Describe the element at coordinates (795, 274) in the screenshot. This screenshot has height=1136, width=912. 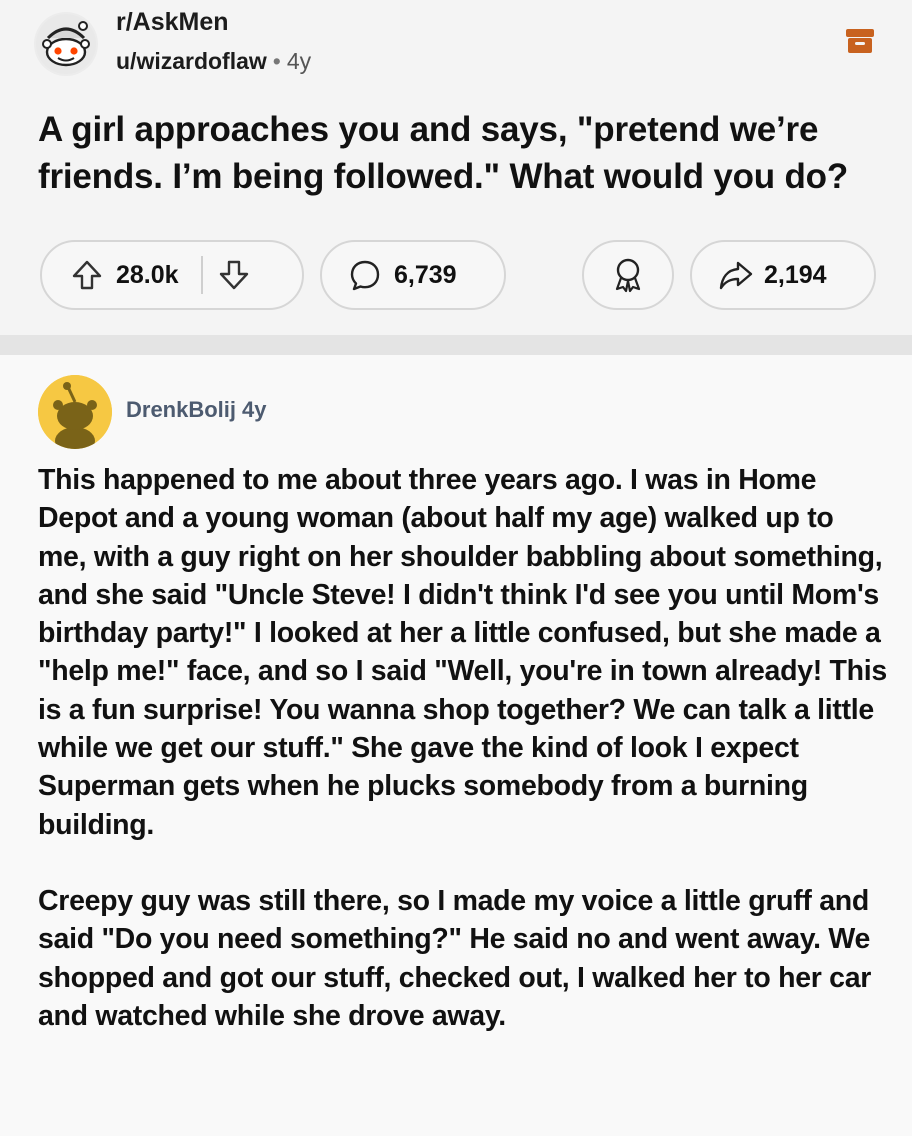
I see `share-count: 2,194` at that location.